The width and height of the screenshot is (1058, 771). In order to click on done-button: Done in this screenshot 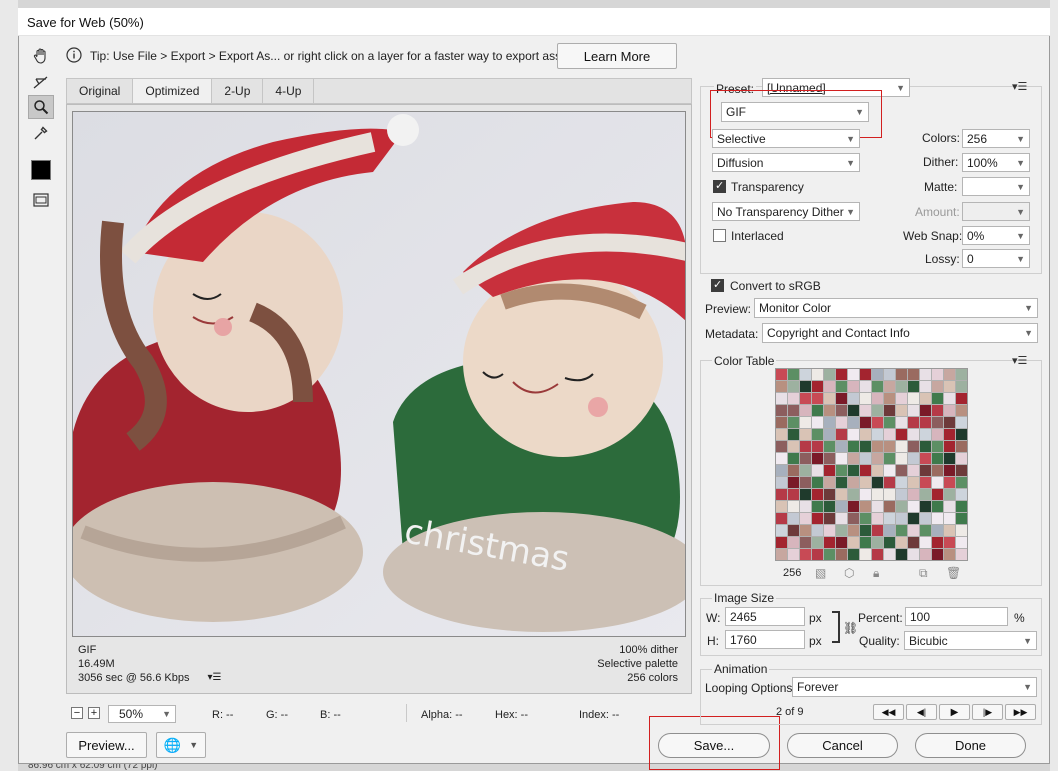, I will do `click(970, 745)`.